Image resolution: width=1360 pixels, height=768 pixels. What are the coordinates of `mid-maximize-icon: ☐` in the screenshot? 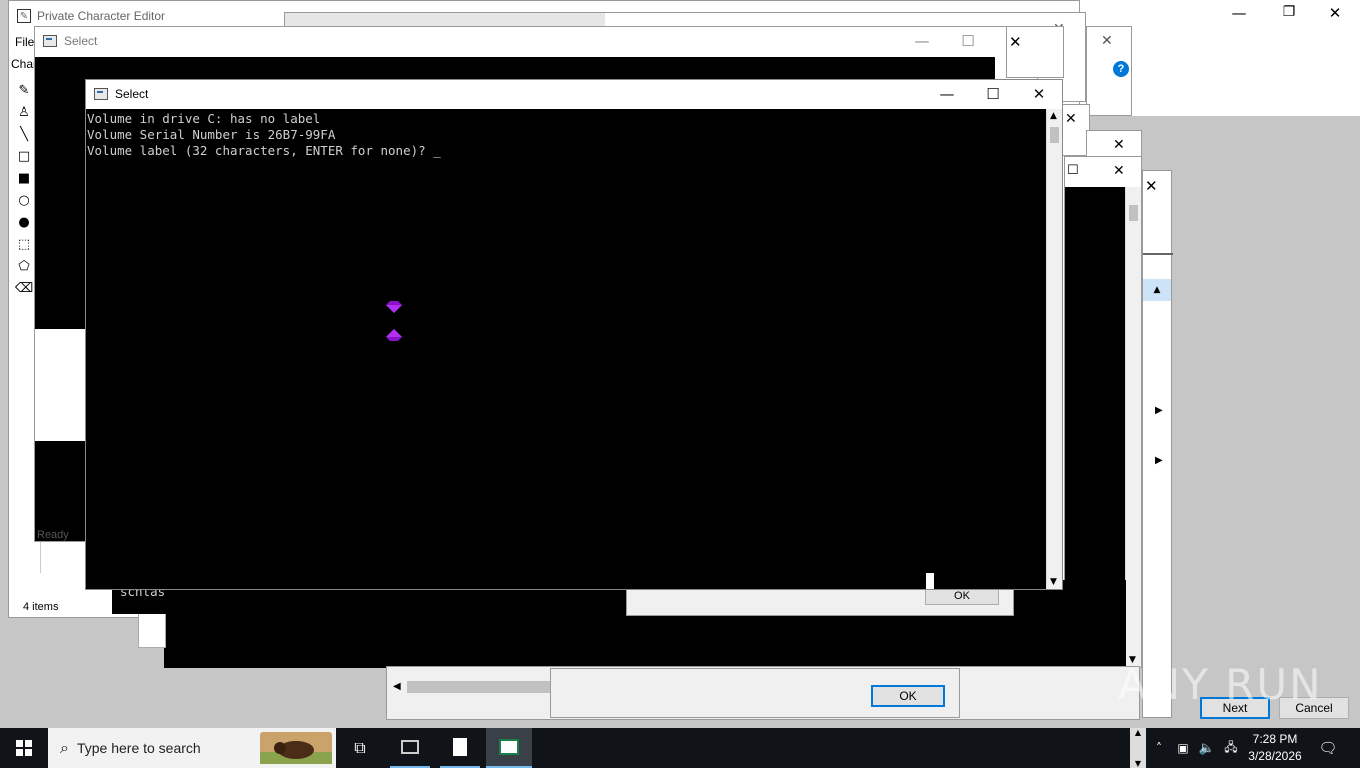 It's located at (1073, 170).